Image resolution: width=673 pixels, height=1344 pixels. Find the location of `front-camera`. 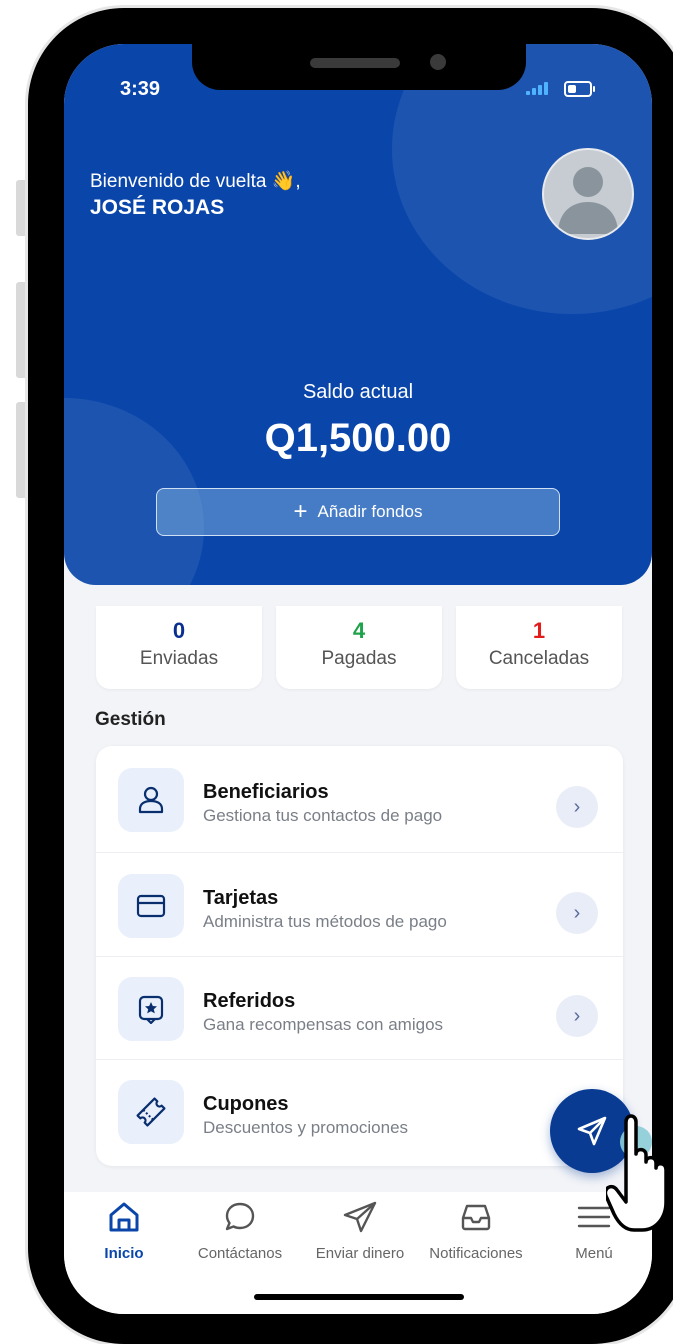

front-camera is located at coordinates (438, 62).